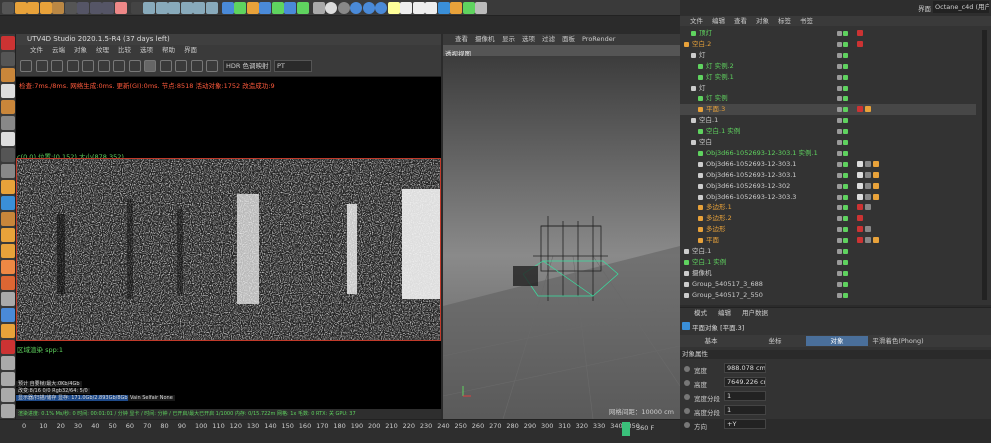 This screenshot has width=991, height=443. Describe the element at coordinates (45, 8) in the screenshot. I see `rotate-icon` at that location.